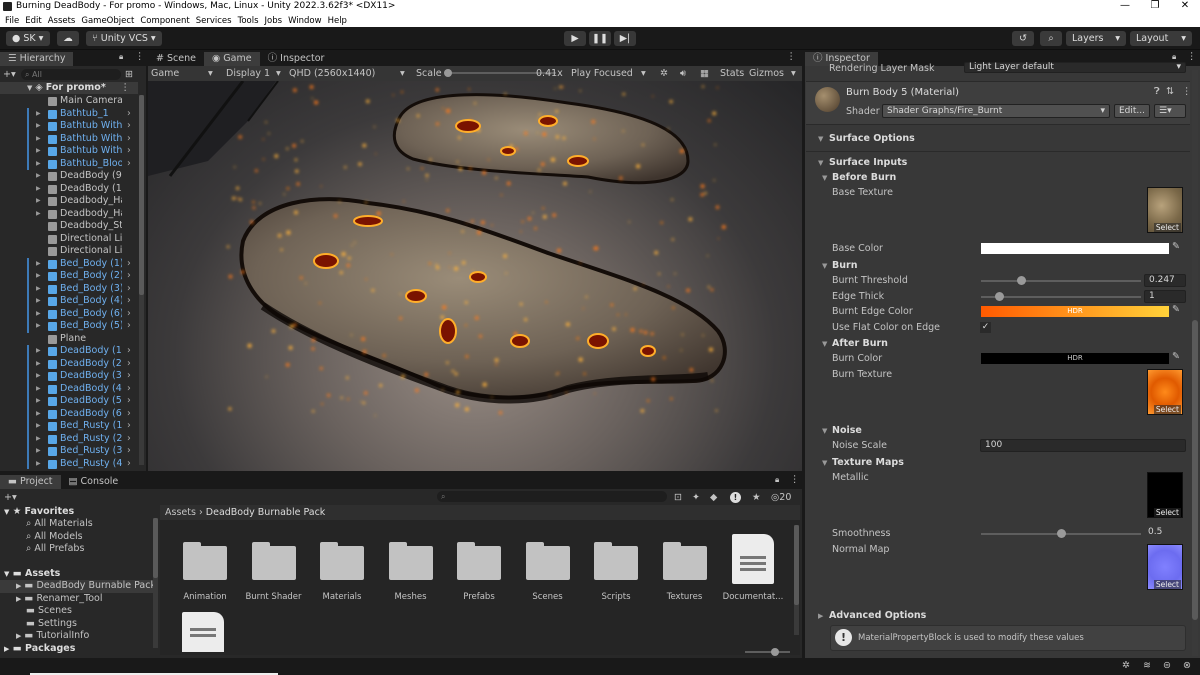 The width and height of the screenshot is (1200, 675). What do you see at coordinates (68, 38) in the screenshot?
I see `cloud-button: ☁` at bounding box center [68, 38].